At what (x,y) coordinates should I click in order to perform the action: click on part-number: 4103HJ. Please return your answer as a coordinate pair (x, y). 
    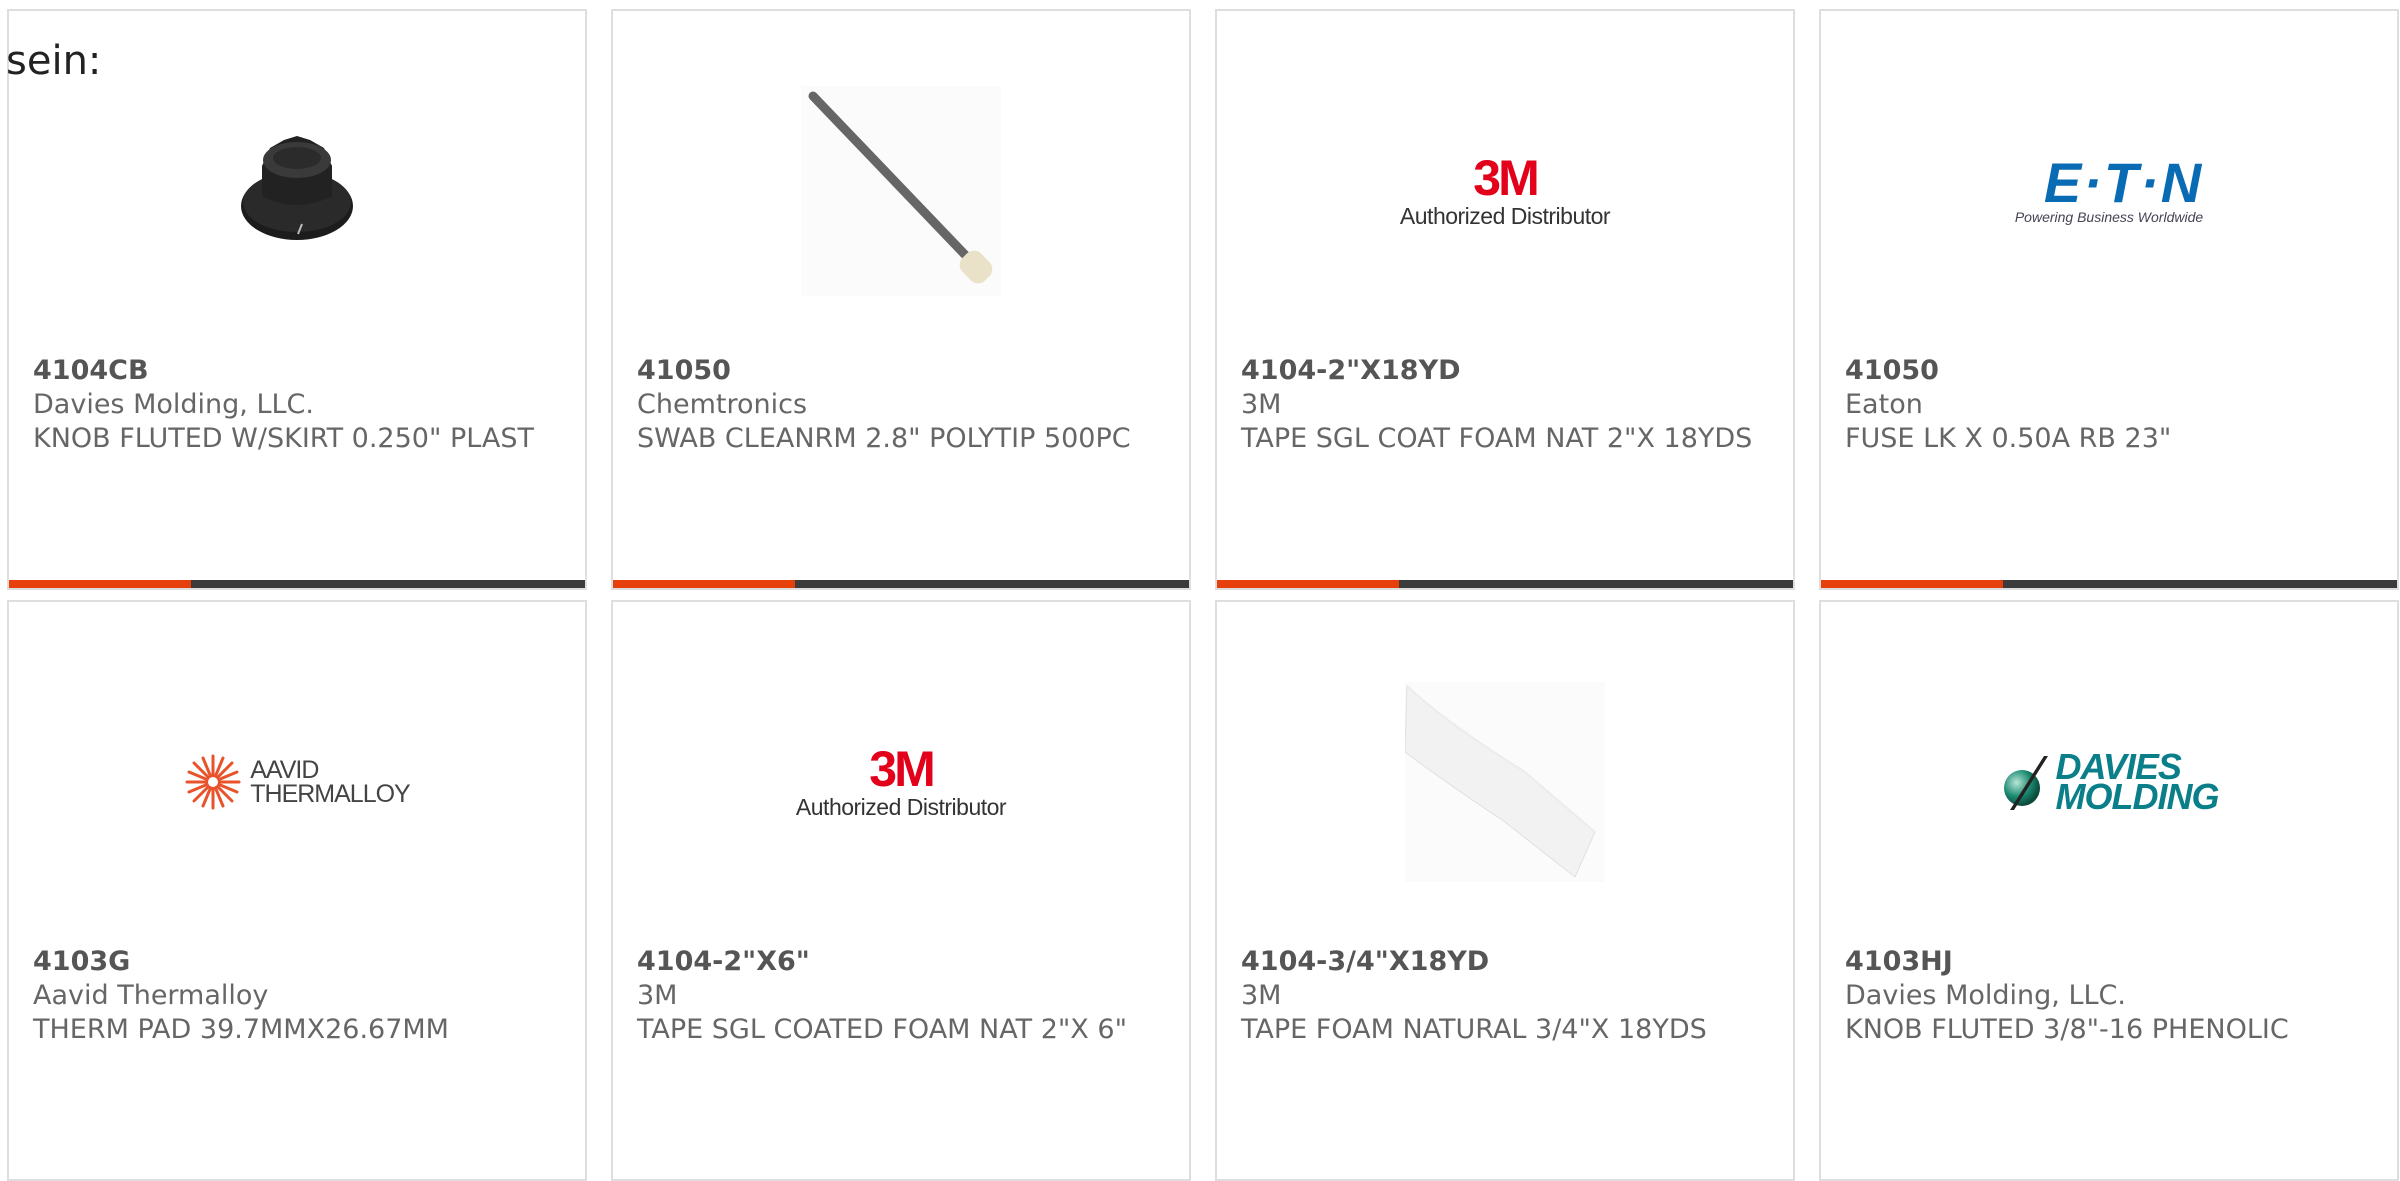
    Looking at the image, I should click on (1899, 961).